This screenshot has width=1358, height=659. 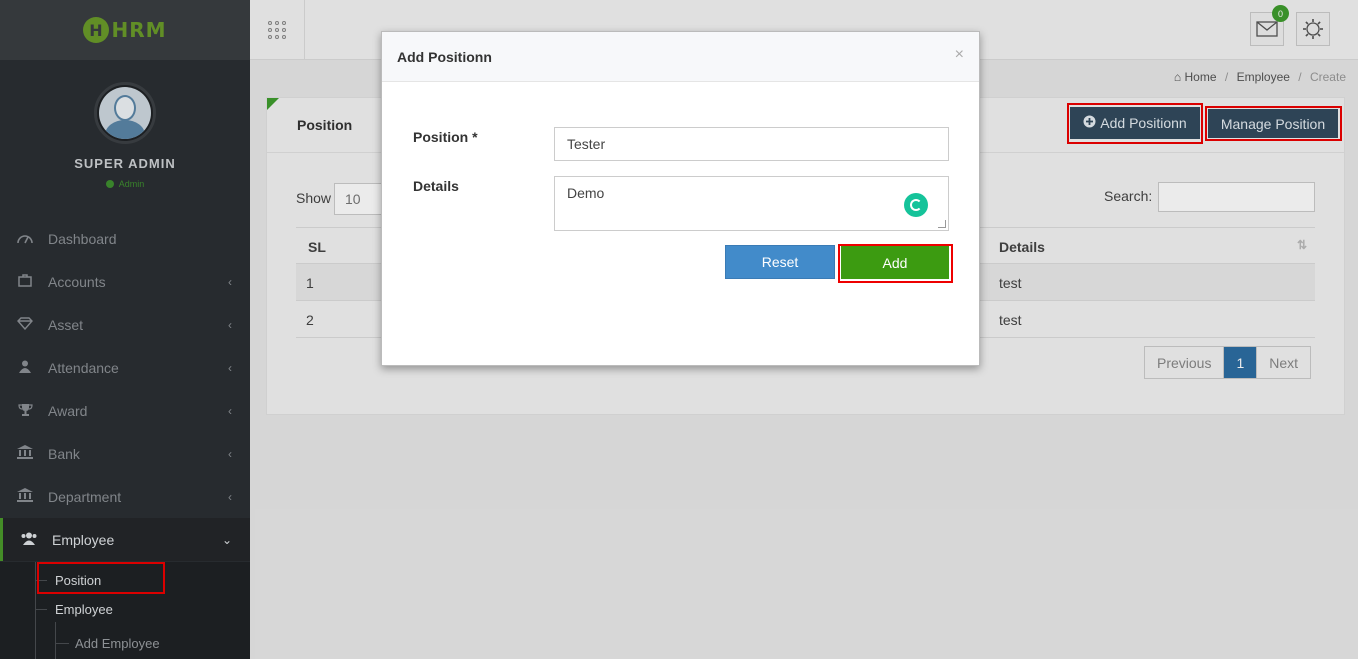 I want to click on details-textarea: Demo, so click(x=751, y=203).